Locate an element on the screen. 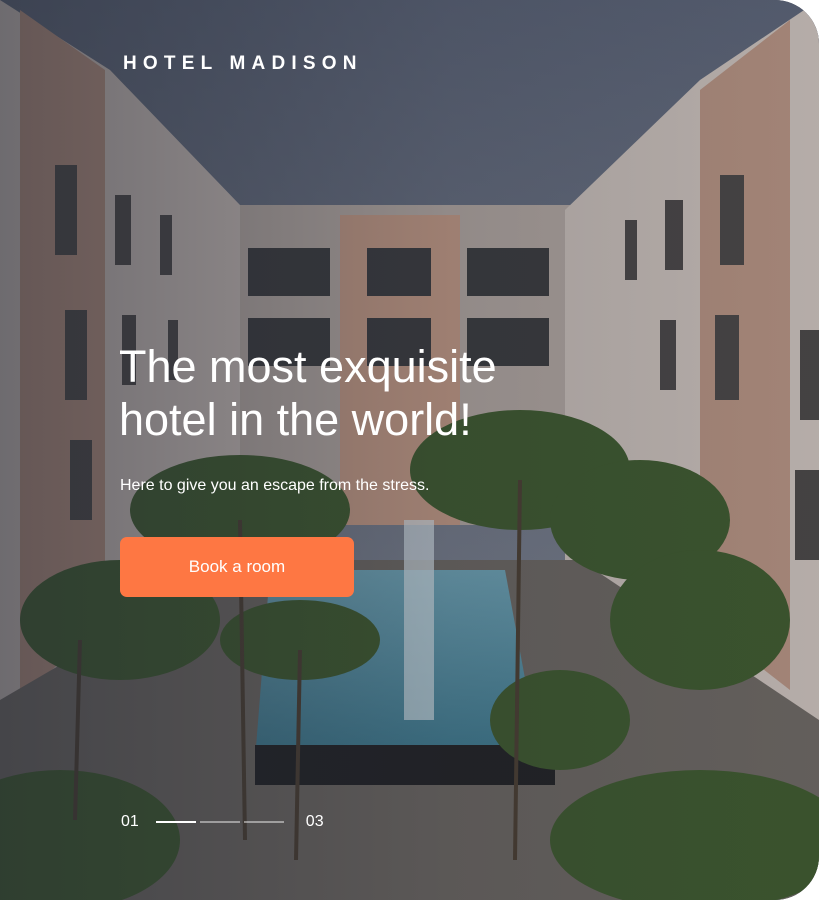 The width and height of the screenshot is (819, 900). hero-headline: The most exquisite hotel in the world! is located at coordinates (308, 393).